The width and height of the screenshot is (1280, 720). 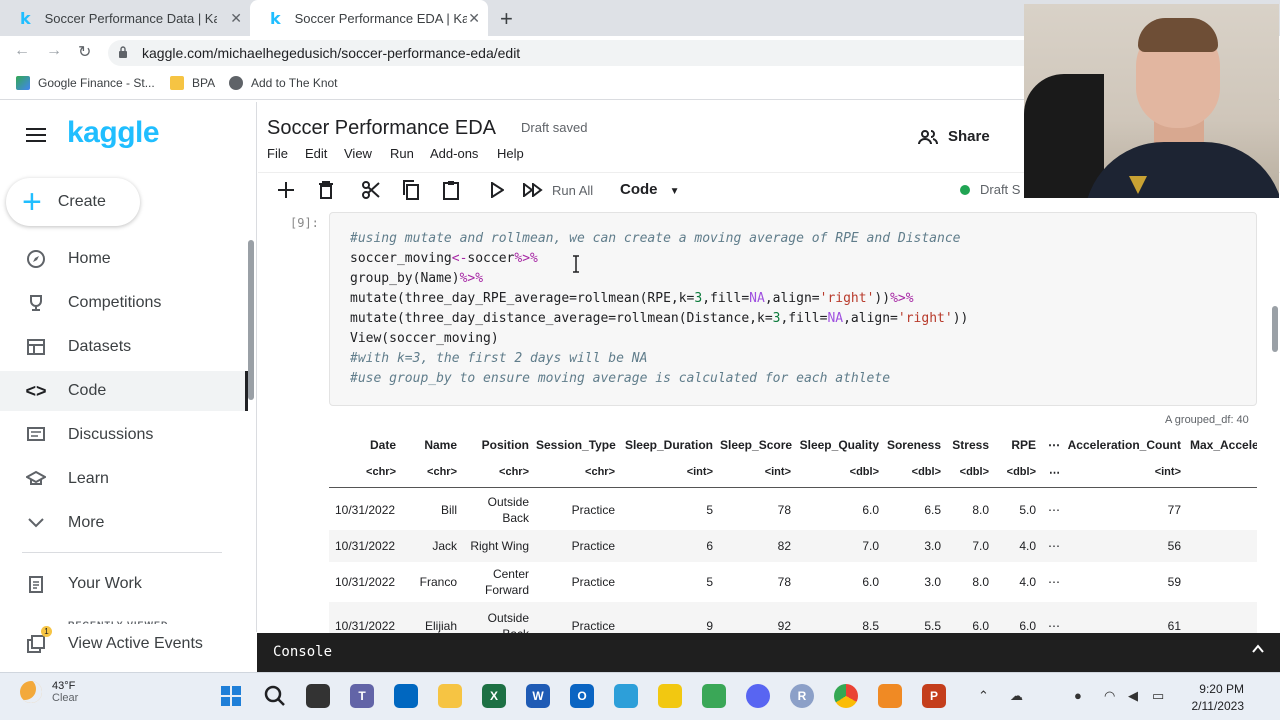 What do you see at coordinates (1078, 695) in the screenshot?
I see `microphone-icon: ●` at bounding box center [1078, 695].